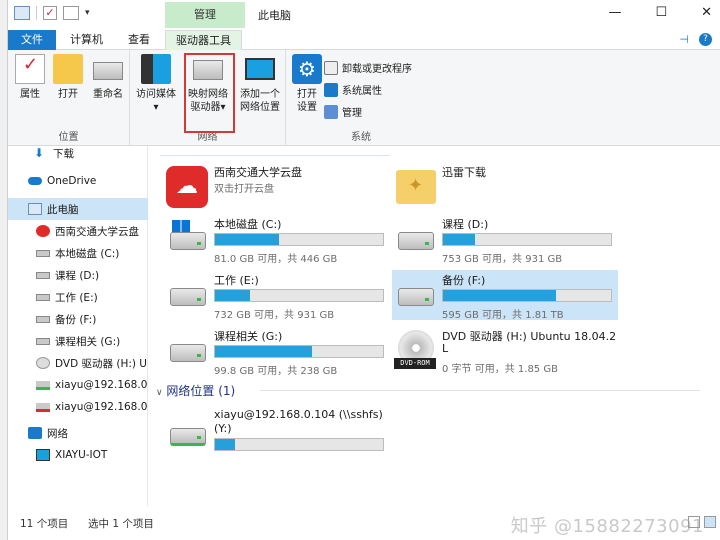 The image size is (720, 540). I want to click on new-folder-icon, so click(71, 13).